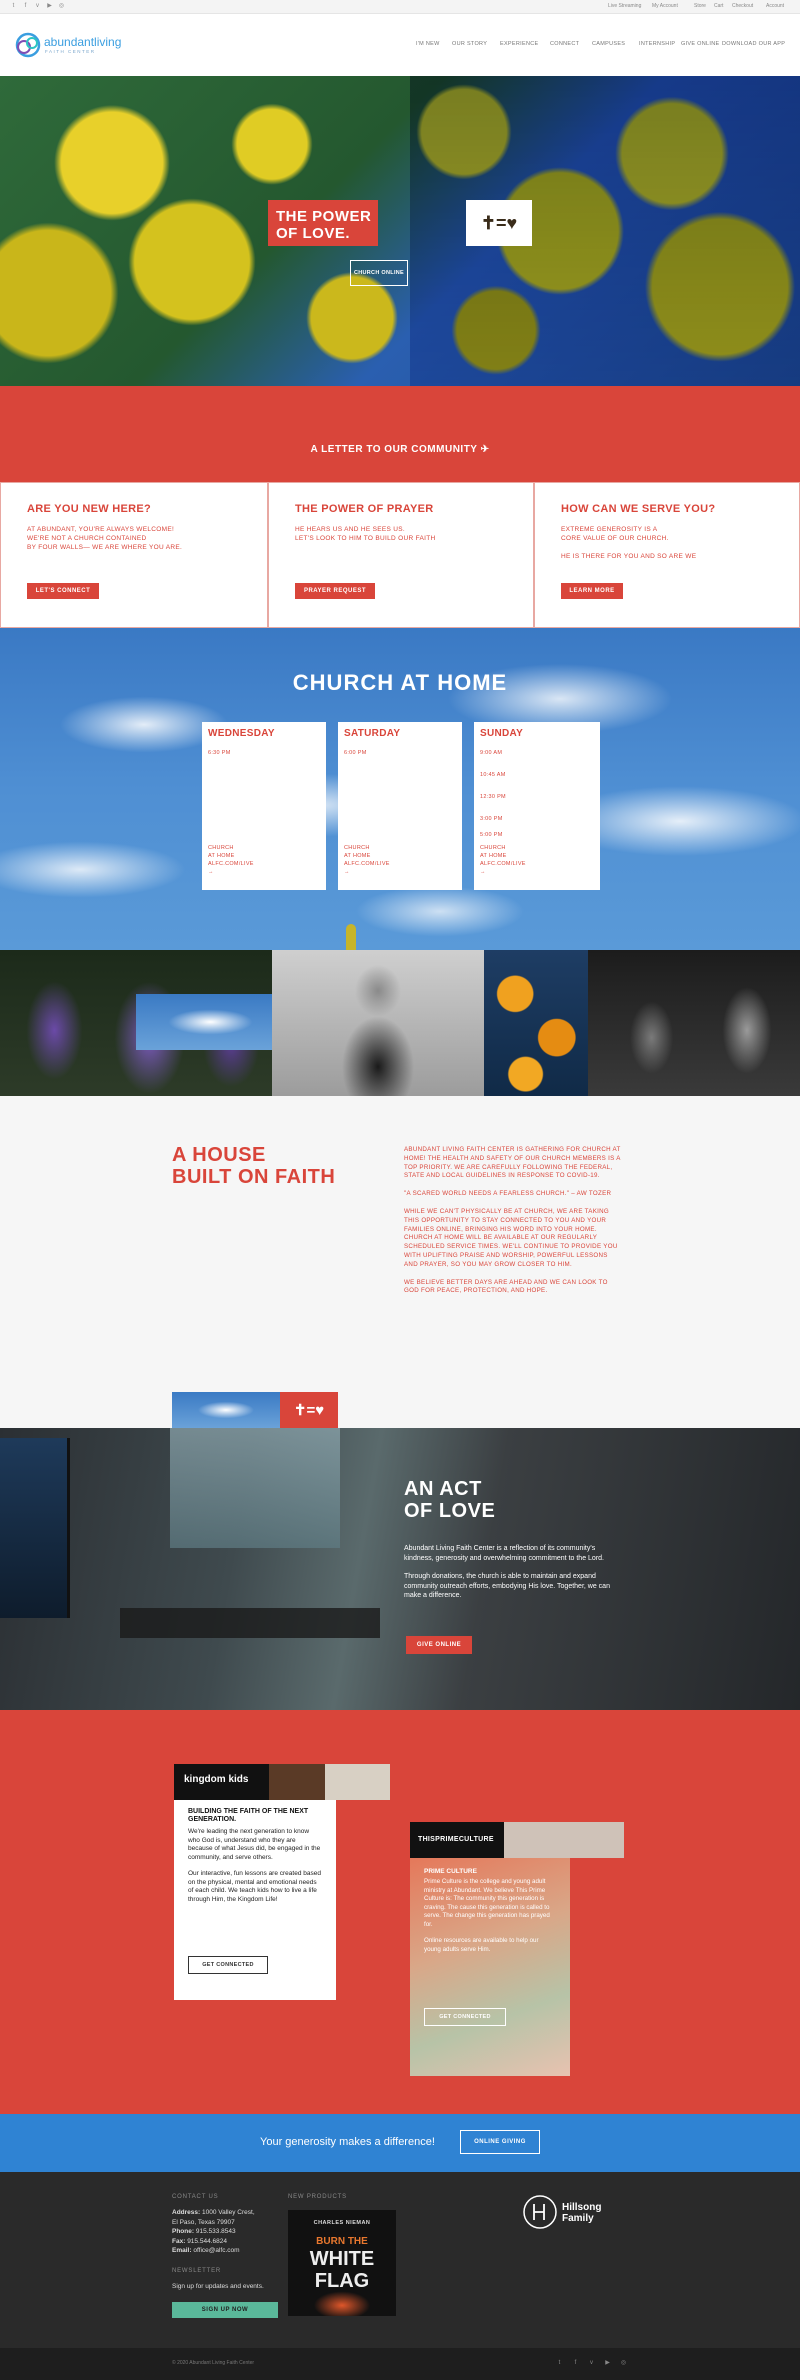 The width and height of the screenshot is (800, 2380). Describe the element at coordinates (400, 434) in the screenshot. I see `letter-section: A LETTER TO OUR COMMUNITY ✈` at that location.